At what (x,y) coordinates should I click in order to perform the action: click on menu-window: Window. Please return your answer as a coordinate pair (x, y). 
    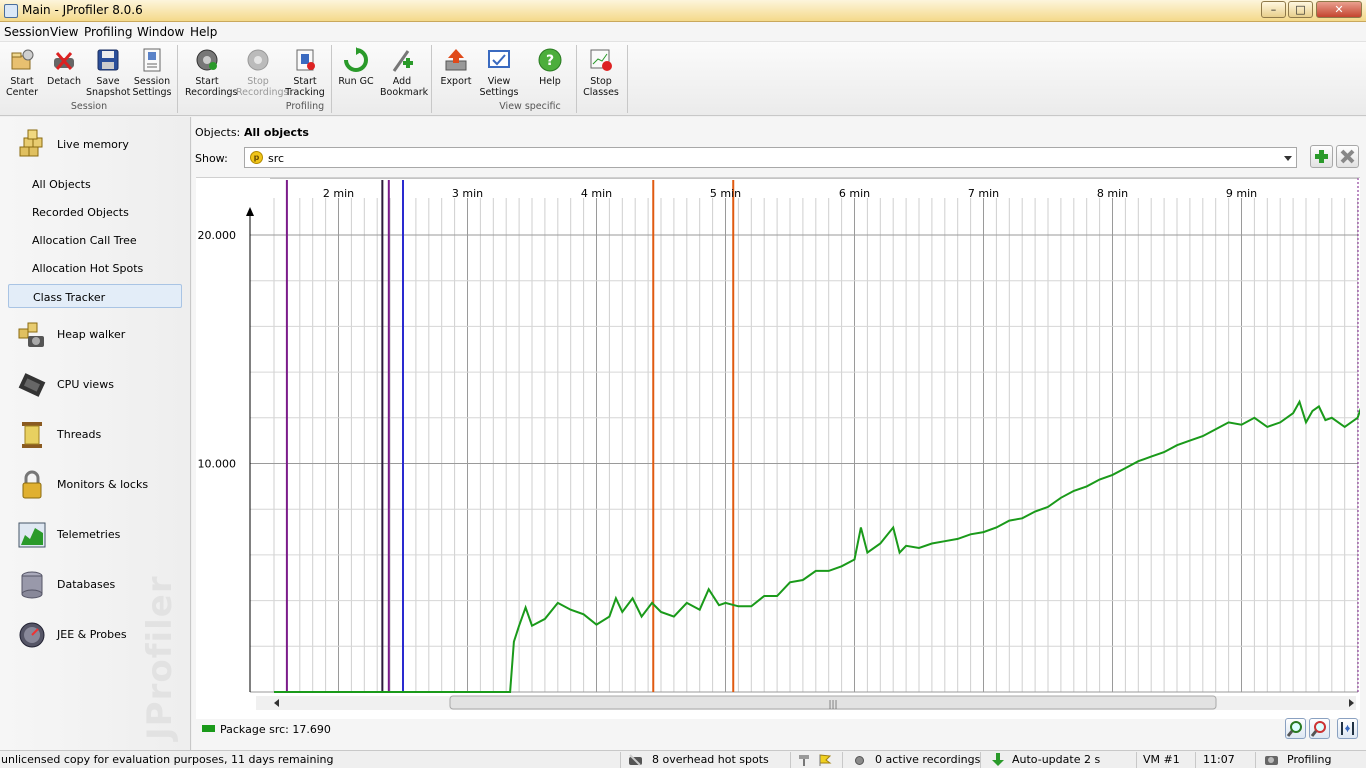
    Looking at the image, I should click on (160, 32).